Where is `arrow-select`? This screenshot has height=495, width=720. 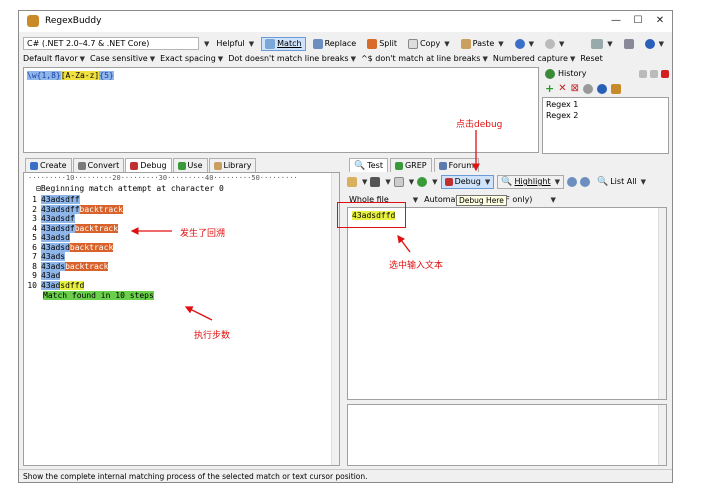
arrow-select is located at coordinates (404, 243).